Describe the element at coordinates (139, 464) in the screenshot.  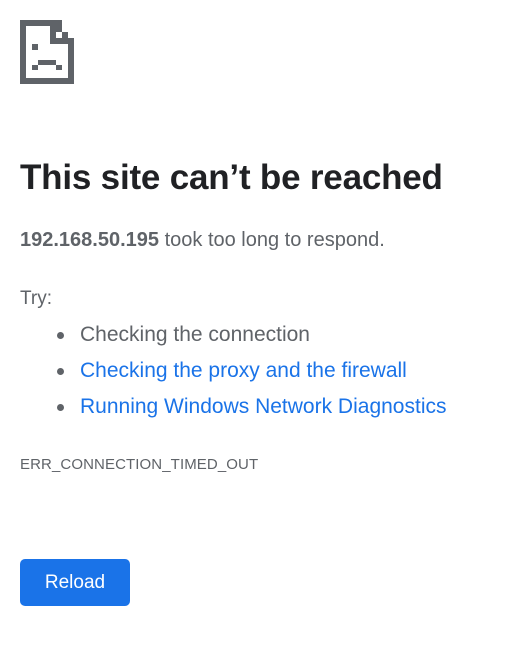
I see `error-code: ERR_CONNECTION_TIMED_OUT` at that location.